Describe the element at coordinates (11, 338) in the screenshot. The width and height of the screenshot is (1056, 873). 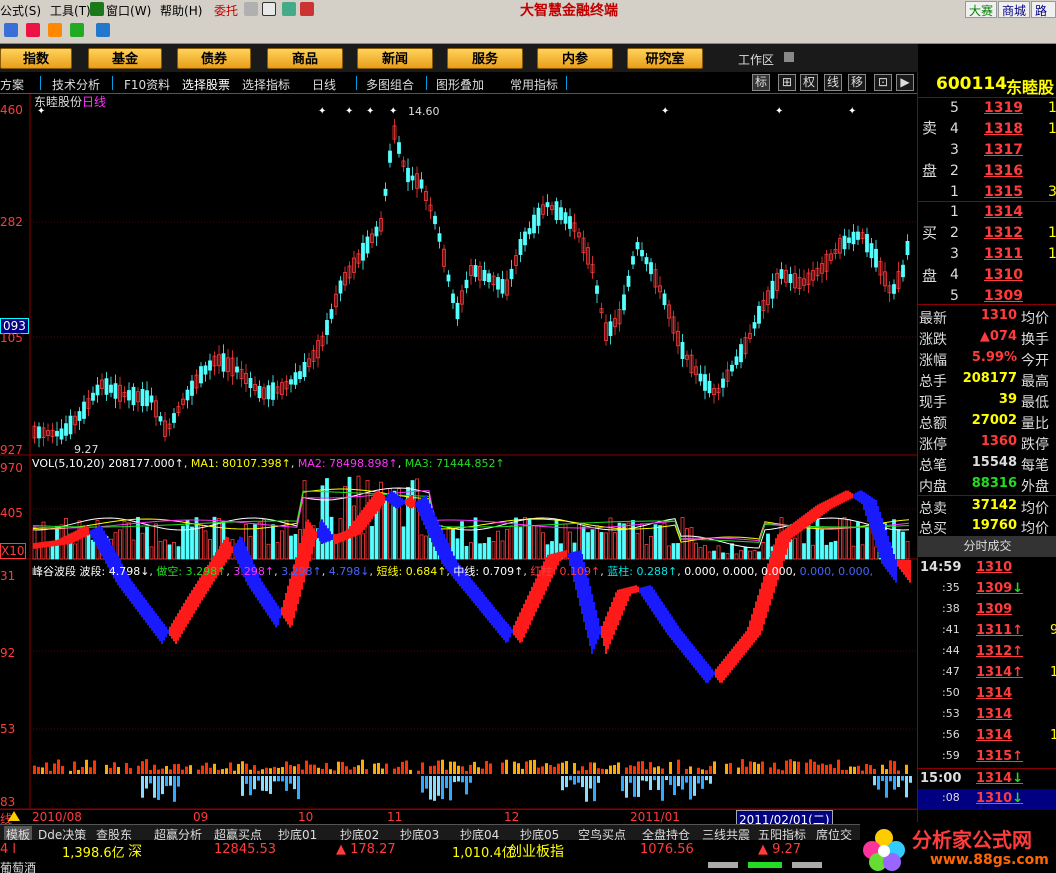
I see `y-label: 105` at that location.